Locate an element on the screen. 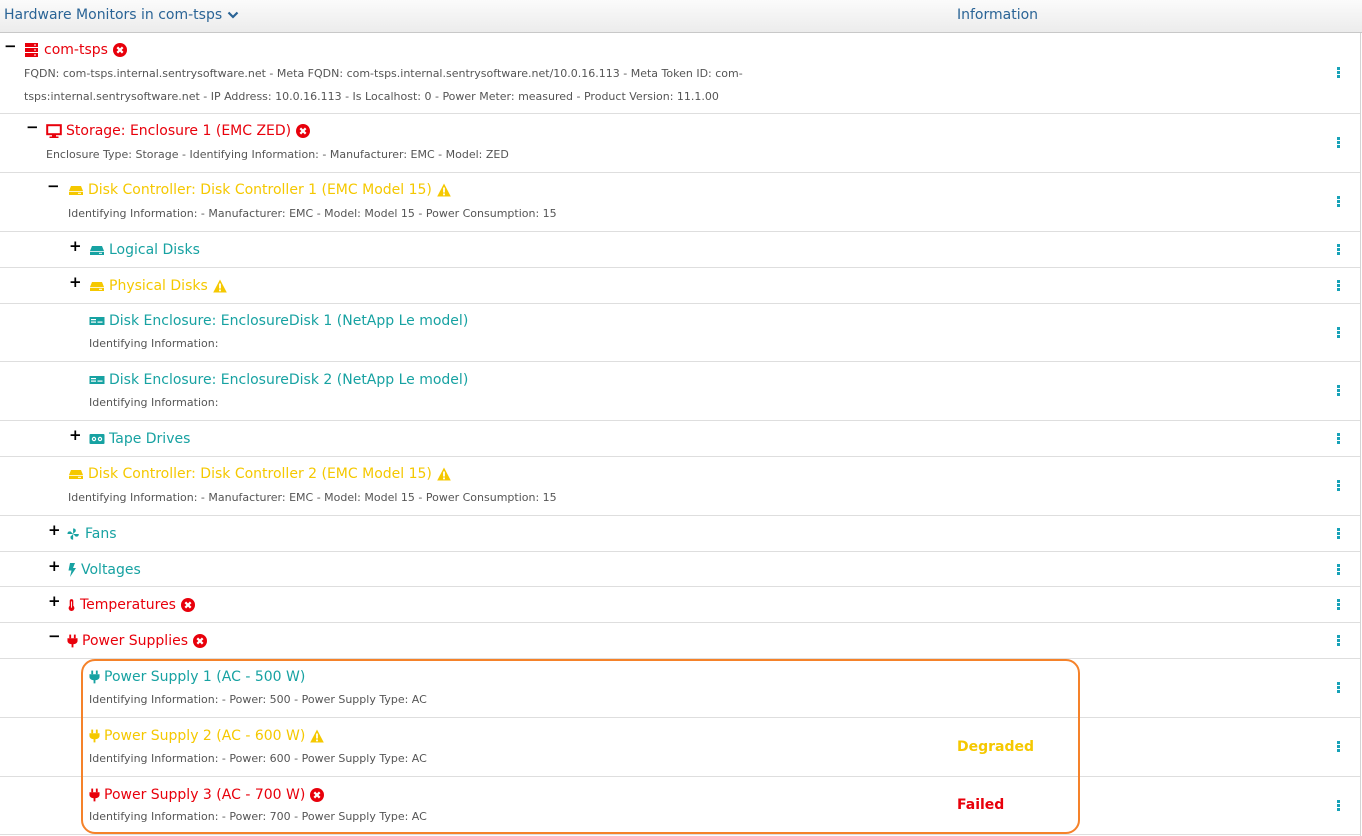 This screenshot has width=1362, height=836. row-title: Power Supply 3 (AC - 700 W) is located at coordinates (204, 795).